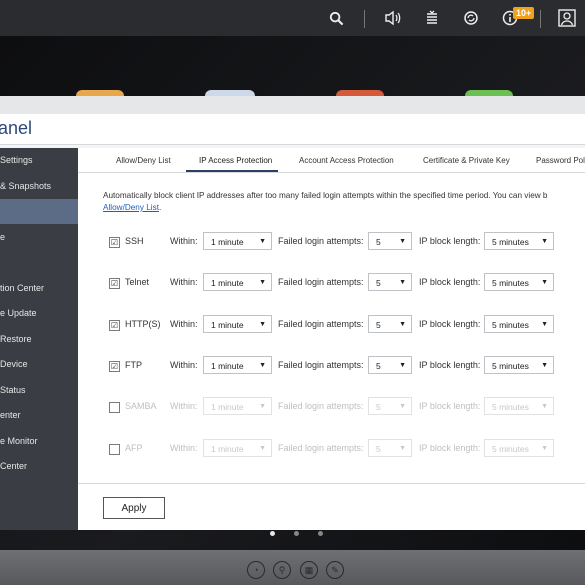 The height and width of the screenshot is (585, 585). What do you see at coordinates (143, 160) in the screenshot?
I see `tab-allow-deny-list: Allow/Deny List` at bounding box center [143, 160].